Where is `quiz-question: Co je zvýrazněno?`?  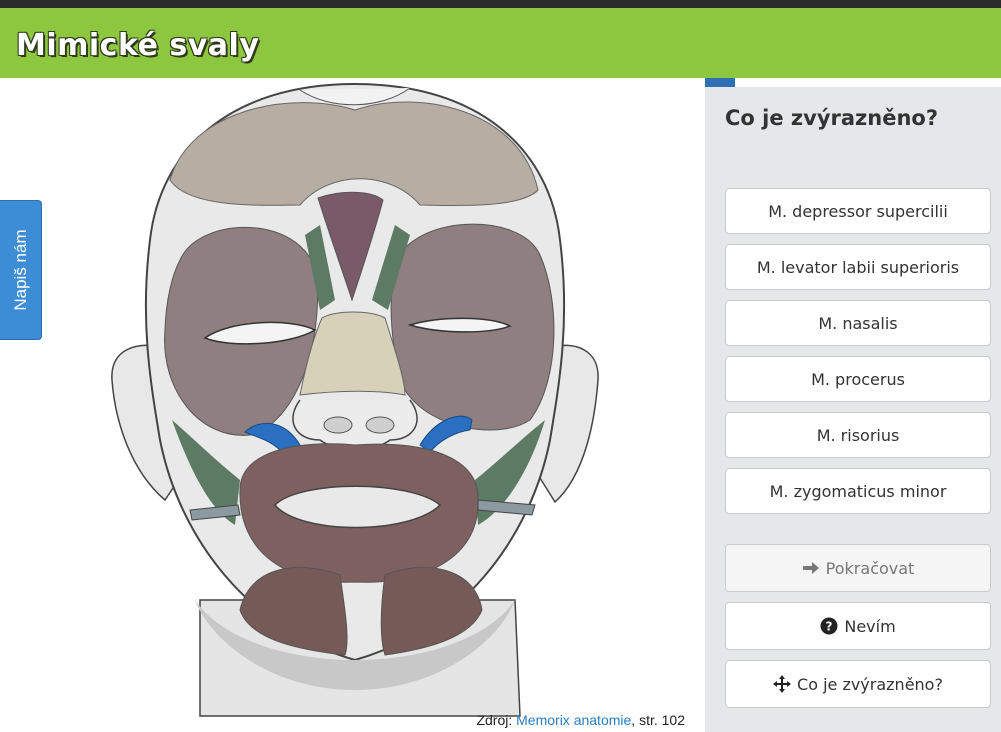
quiz-question: Co je zvýrazněno? is located at coordinates (832, 118).